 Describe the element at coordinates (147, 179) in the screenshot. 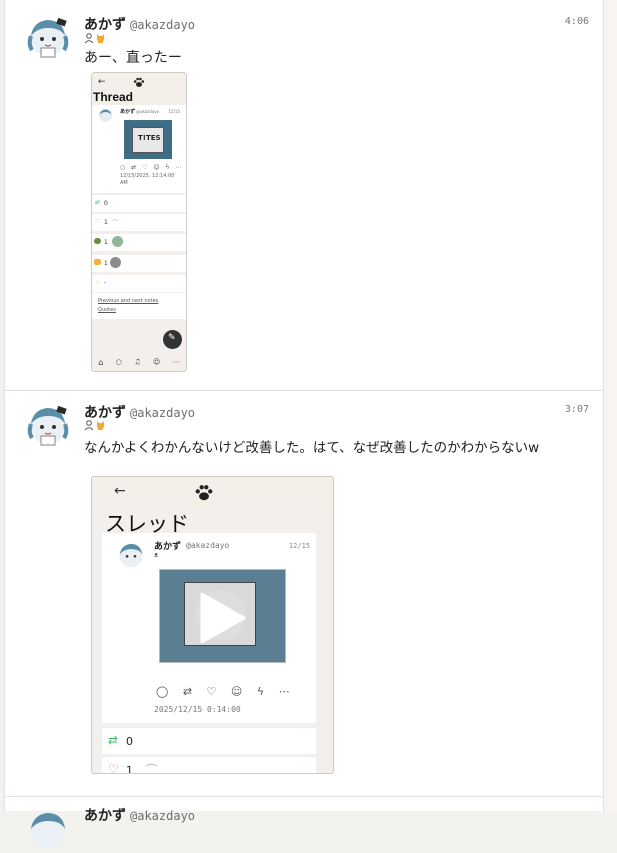

I see `inner-timestamp: 12/15/2025, 12:14:00 AM` at that location.